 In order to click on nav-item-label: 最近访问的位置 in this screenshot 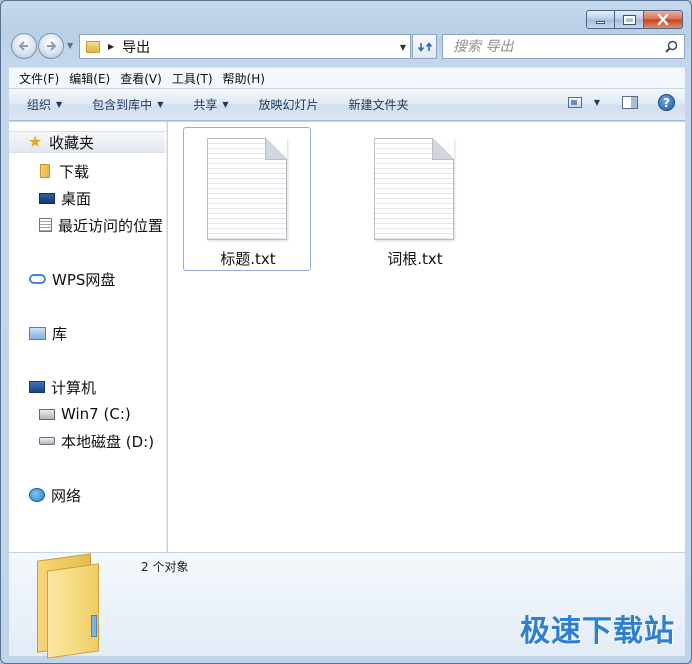, I will do `click(111, 225)`.